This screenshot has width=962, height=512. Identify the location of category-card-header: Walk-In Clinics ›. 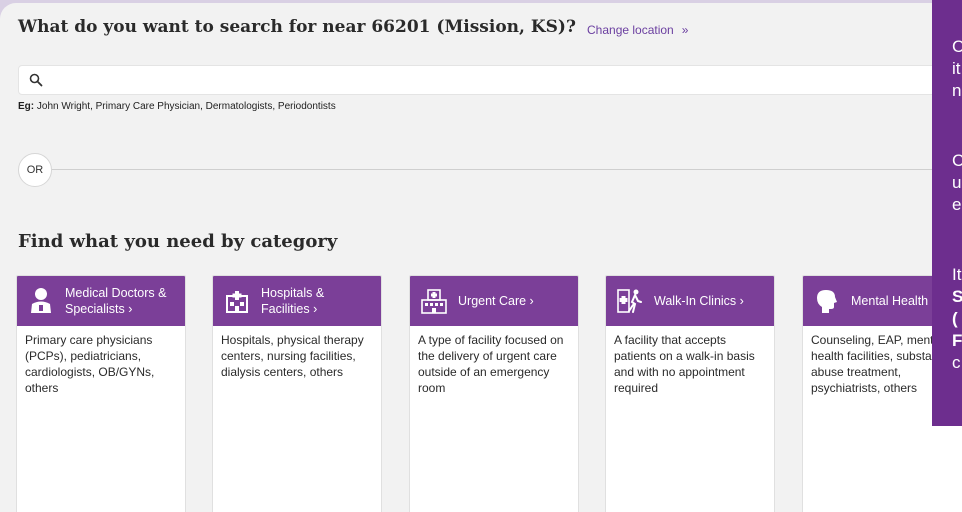
(690, 301).